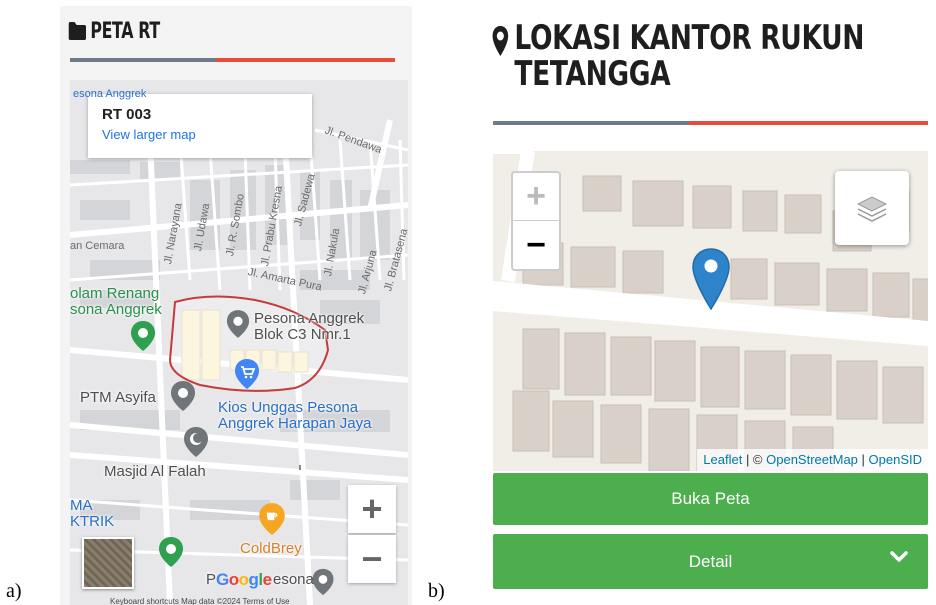 The width and height of the screenshot is (936, 605). Describe the element at coordinates (689, 56) in the screenshot. I see `widget-title-text: LOKASI KANTOR RUKUN TETANGGA` at that location.